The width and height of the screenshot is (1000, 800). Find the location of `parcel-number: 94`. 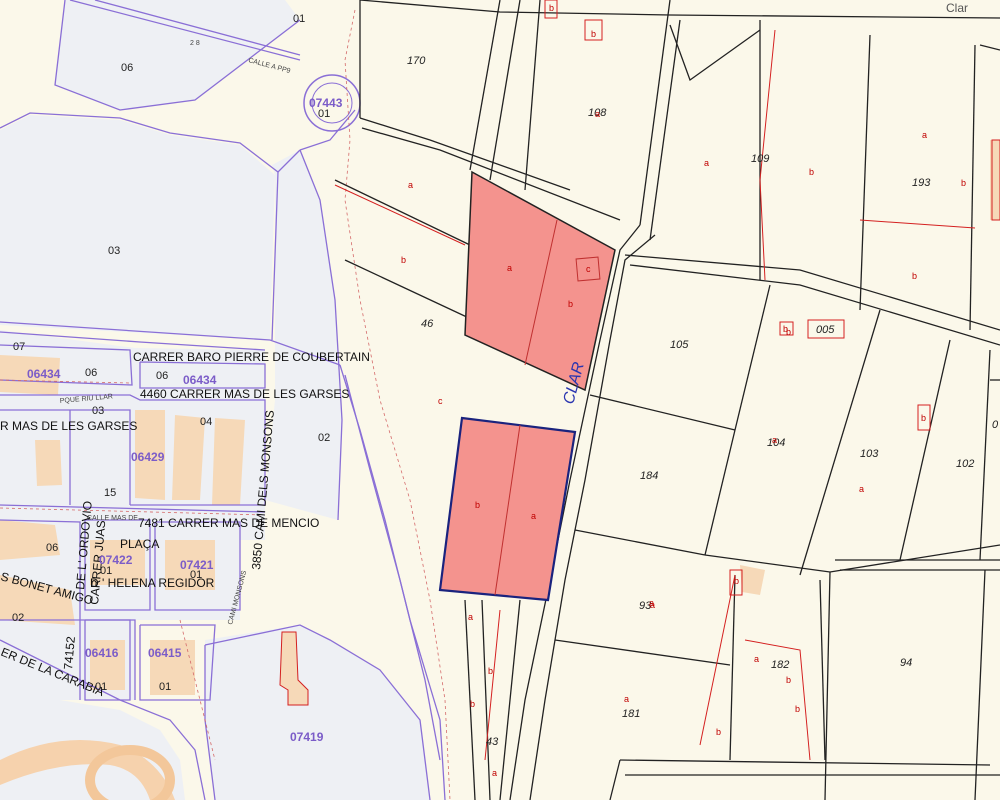

parcel-number: 94 is located at coordinates (906, 663).